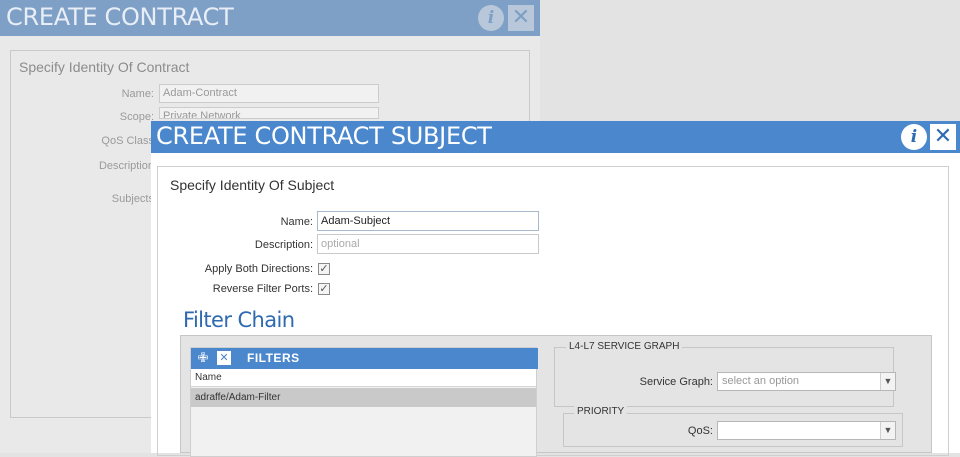 This screenshot has height=457, width=960. I want to click on service-graph-label: Service Graph:, so click(676, 382).